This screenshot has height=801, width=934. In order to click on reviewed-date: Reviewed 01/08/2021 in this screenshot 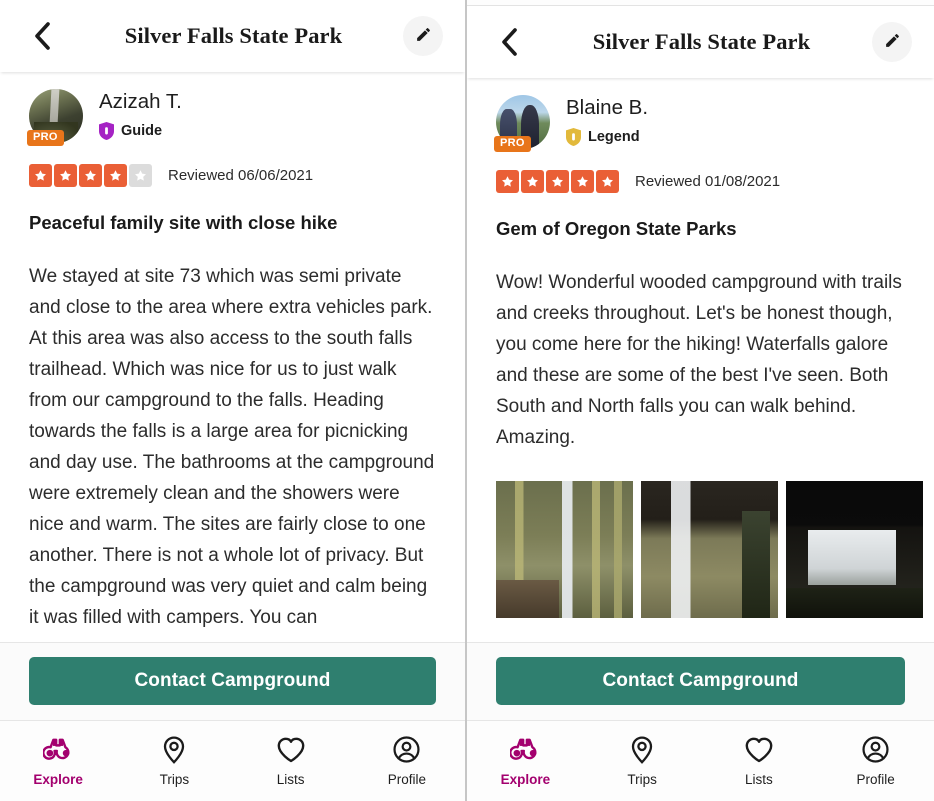, I will do `click(708, 181)`.